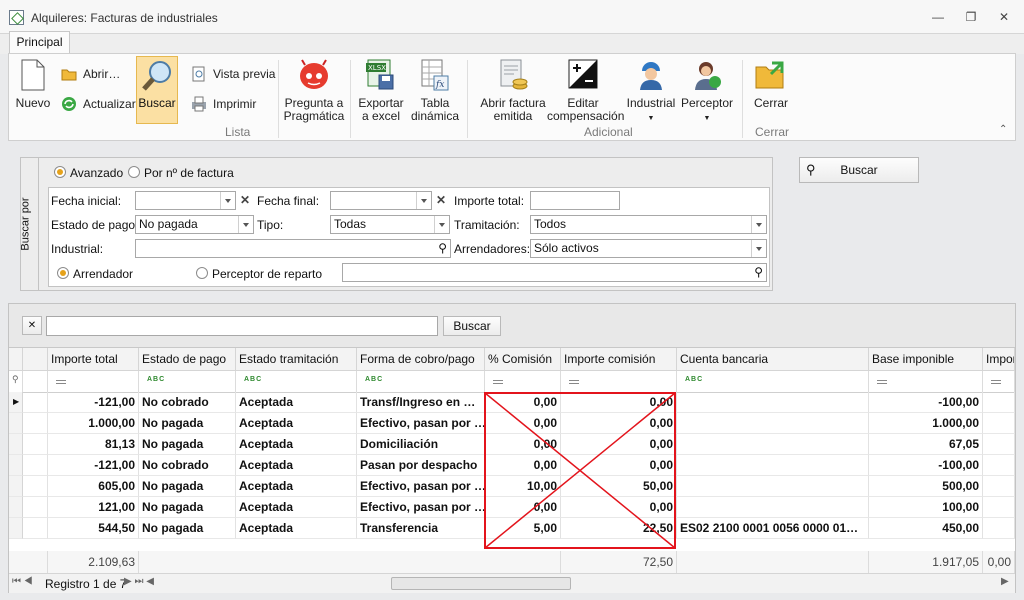 This screenshot has width=1024, height=600. What do you see at coordinates (580, 470) in the screenshot?
I see `red-cross-annotation` at bounding box center [580, 470].